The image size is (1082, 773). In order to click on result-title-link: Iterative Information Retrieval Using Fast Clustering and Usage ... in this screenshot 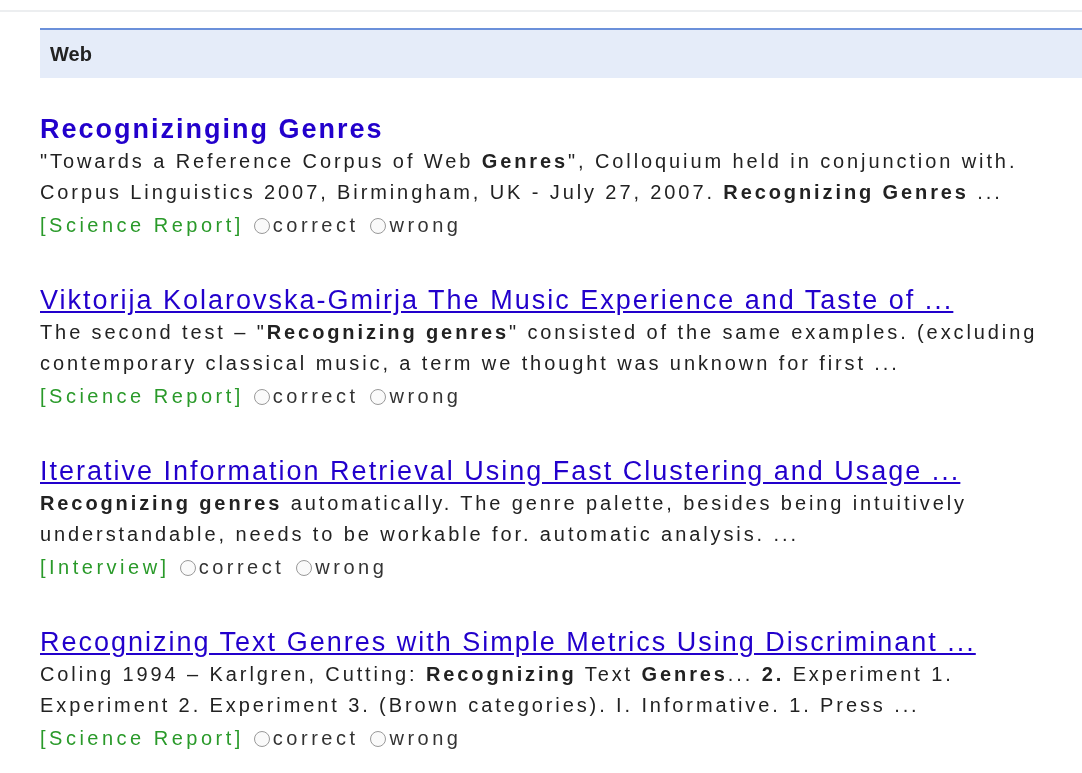, I will do `click(500, 471)`.